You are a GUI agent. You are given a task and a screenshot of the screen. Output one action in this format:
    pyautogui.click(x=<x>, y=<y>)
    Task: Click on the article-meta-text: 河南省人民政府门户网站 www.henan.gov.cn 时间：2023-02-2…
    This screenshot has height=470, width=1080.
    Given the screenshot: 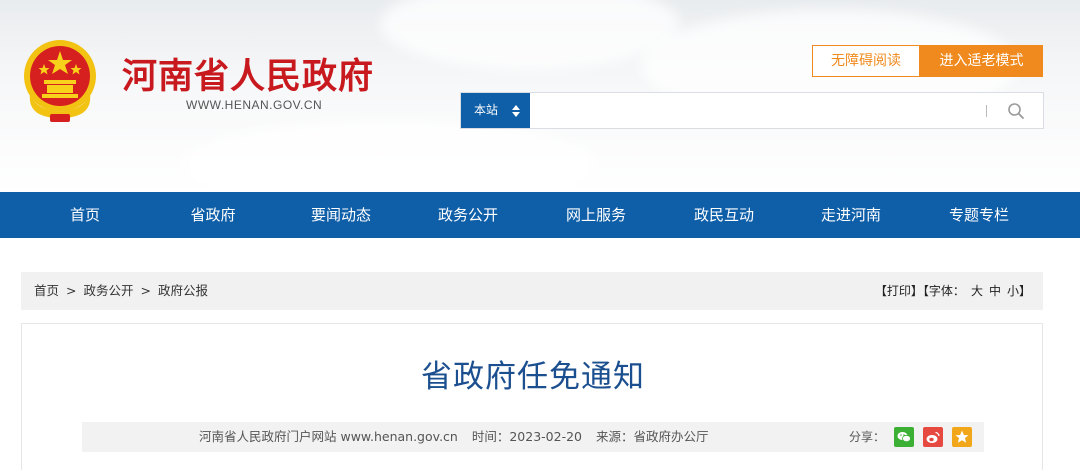 What is the action you would take?
    pyautogui.click(x=454, y=437)
    